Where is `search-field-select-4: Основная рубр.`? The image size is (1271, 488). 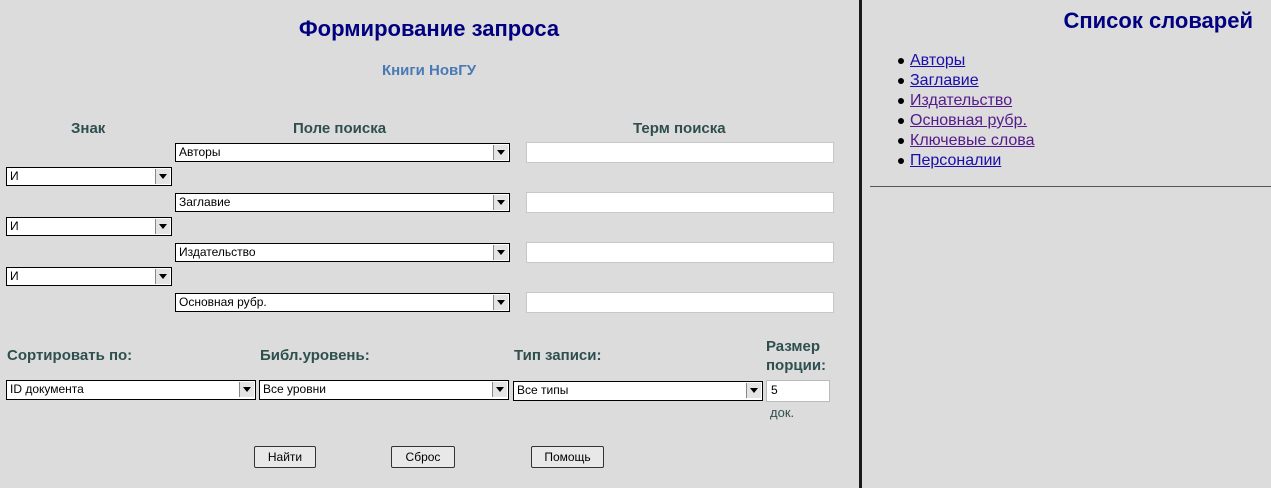
search-field-select-4: Основная рубр. is located at coordinates (342, 302).